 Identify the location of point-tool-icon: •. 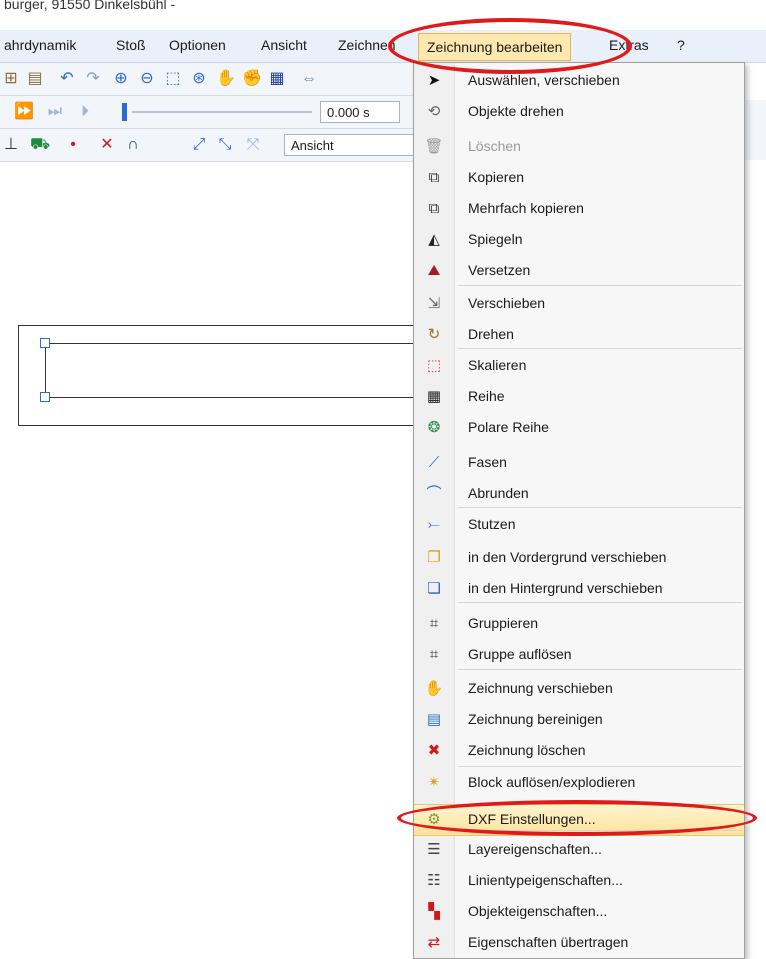
(73, 145).